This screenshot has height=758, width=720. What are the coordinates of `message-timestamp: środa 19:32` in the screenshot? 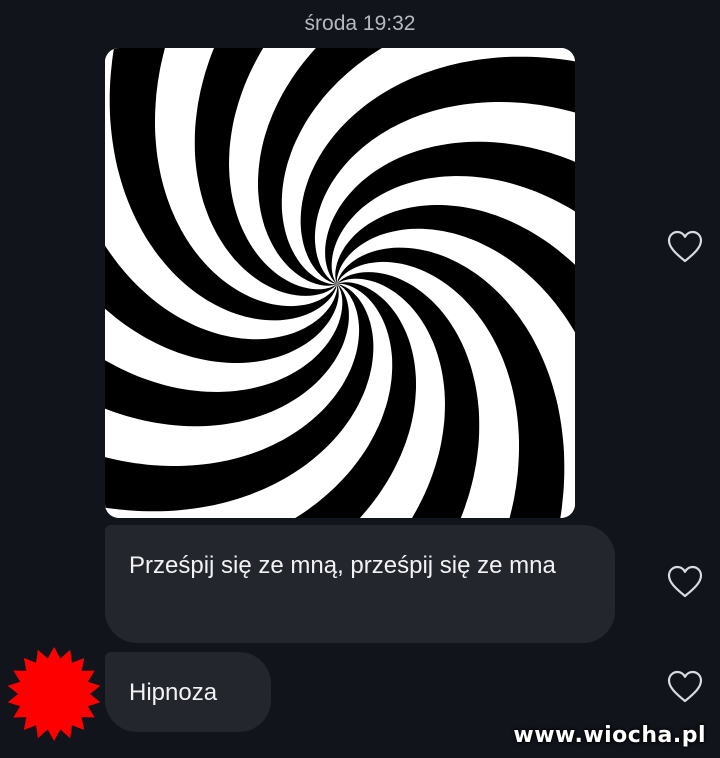 It's located at (360, 23).